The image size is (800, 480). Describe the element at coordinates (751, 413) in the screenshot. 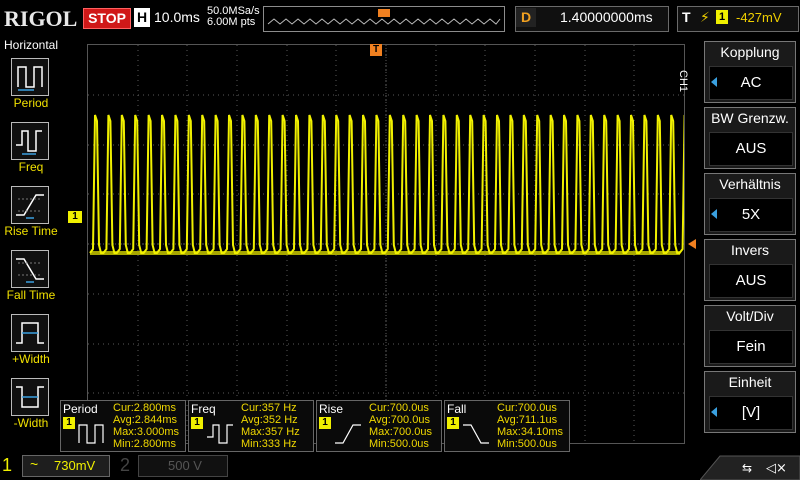

I see `unit-value: [V]` at that location.